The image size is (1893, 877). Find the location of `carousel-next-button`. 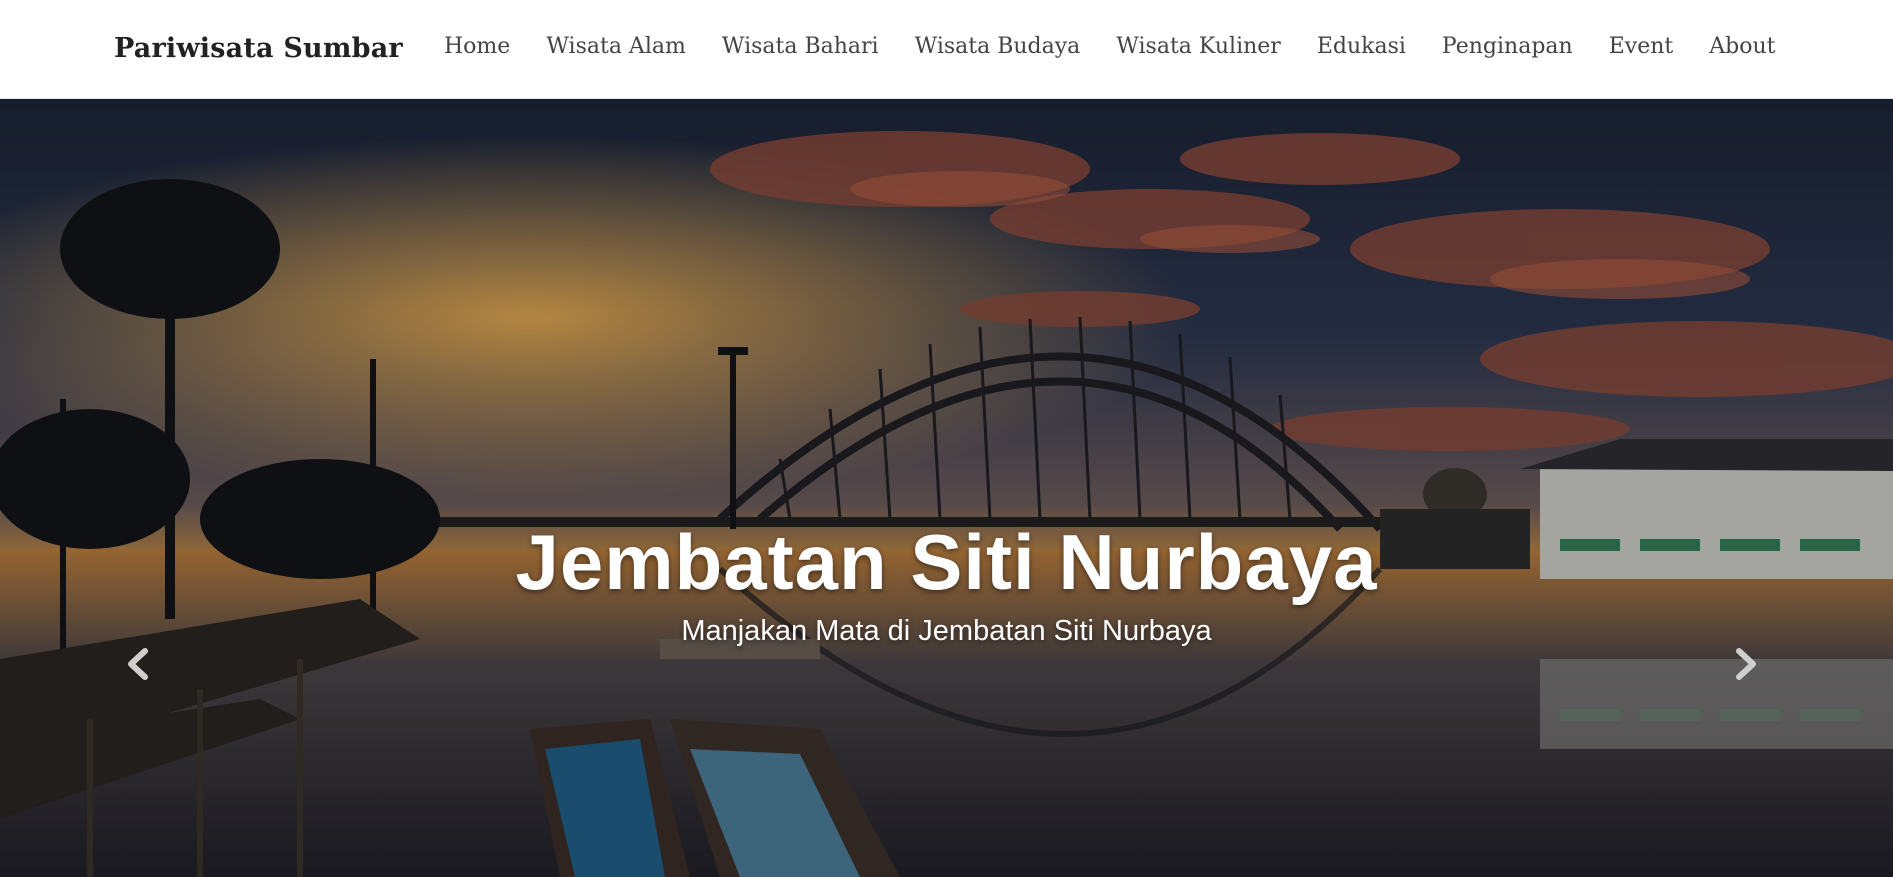

carousel-next-button is located at coordinates (1746, 664).